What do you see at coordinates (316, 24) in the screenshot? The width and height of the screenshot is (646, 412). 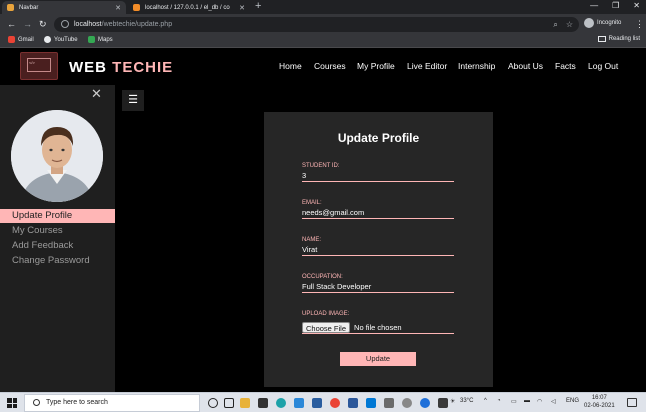 I see `address-bar: localhost/webtechie/update.php ⌕ ☆` at bounding box center [316, 24].